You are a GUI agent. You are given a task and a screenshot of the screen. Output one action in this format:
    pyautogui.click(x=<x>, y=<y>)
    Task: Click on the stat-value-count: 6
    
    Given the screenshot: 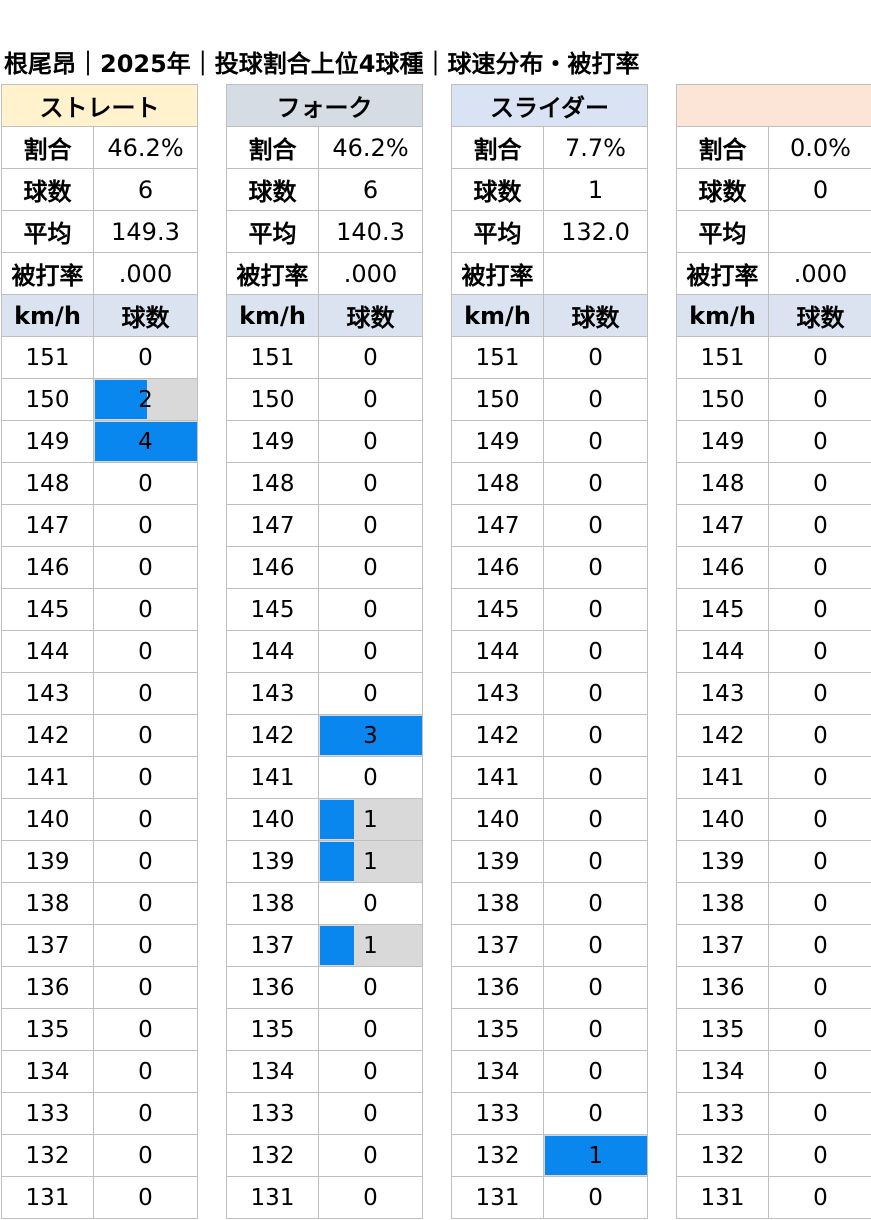 What is the action you would take?
    pyautogui.click(x=145, y=189)
    